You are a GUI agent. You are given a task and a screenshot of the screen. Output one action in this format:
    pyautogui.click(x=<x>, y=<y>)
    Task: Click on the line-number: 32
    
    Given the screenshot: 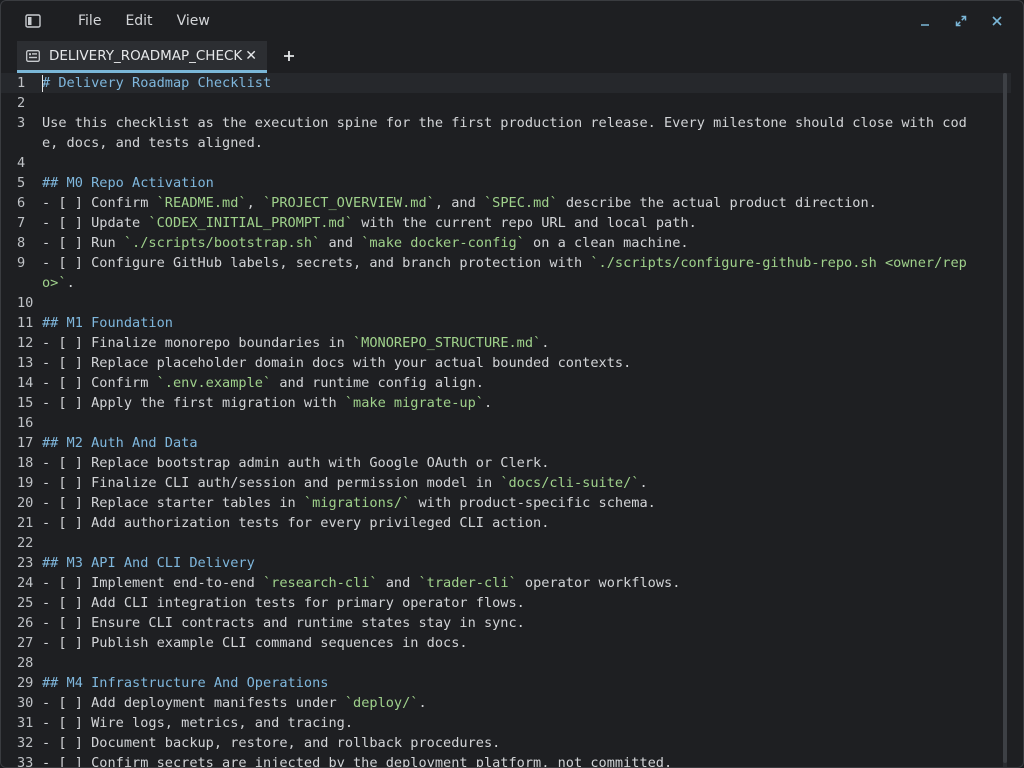 What is the action you would take?
    pyautogui.click(x=25, y=743)
    